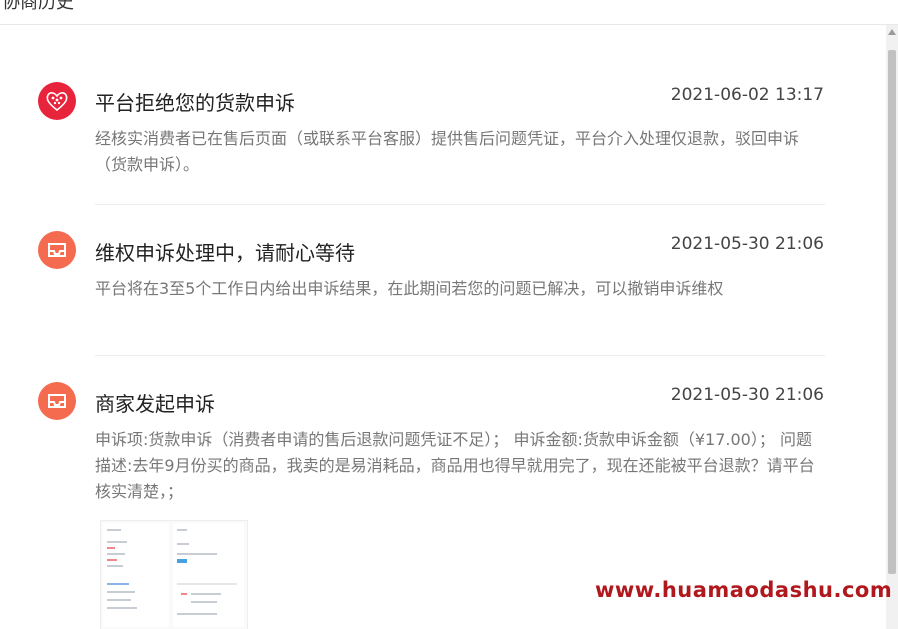  What do you see at coordinates (155, 404) in the screenshot?
I see `entry-title: 商家发起申诉` at bounding box center [155, 404].